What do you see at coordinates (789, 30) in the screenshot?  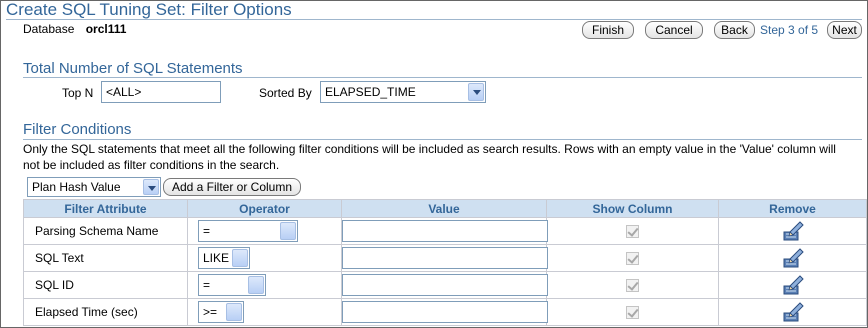 I see `step-indicator: Step 3 of 5` at bounding box center [789, 30].